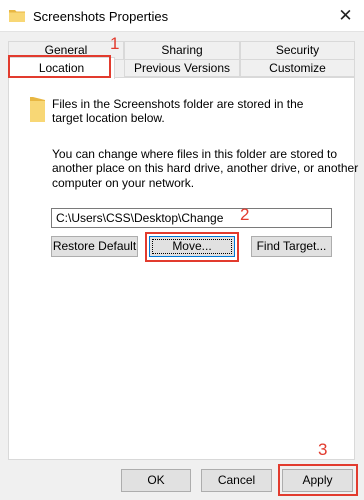 The height and width of the screenshot is (500, 364). What do you see at coordinates (101, 16) in the screenshot?
I see `window-title: Screenshots Properties` at bounding box center [101, 16].